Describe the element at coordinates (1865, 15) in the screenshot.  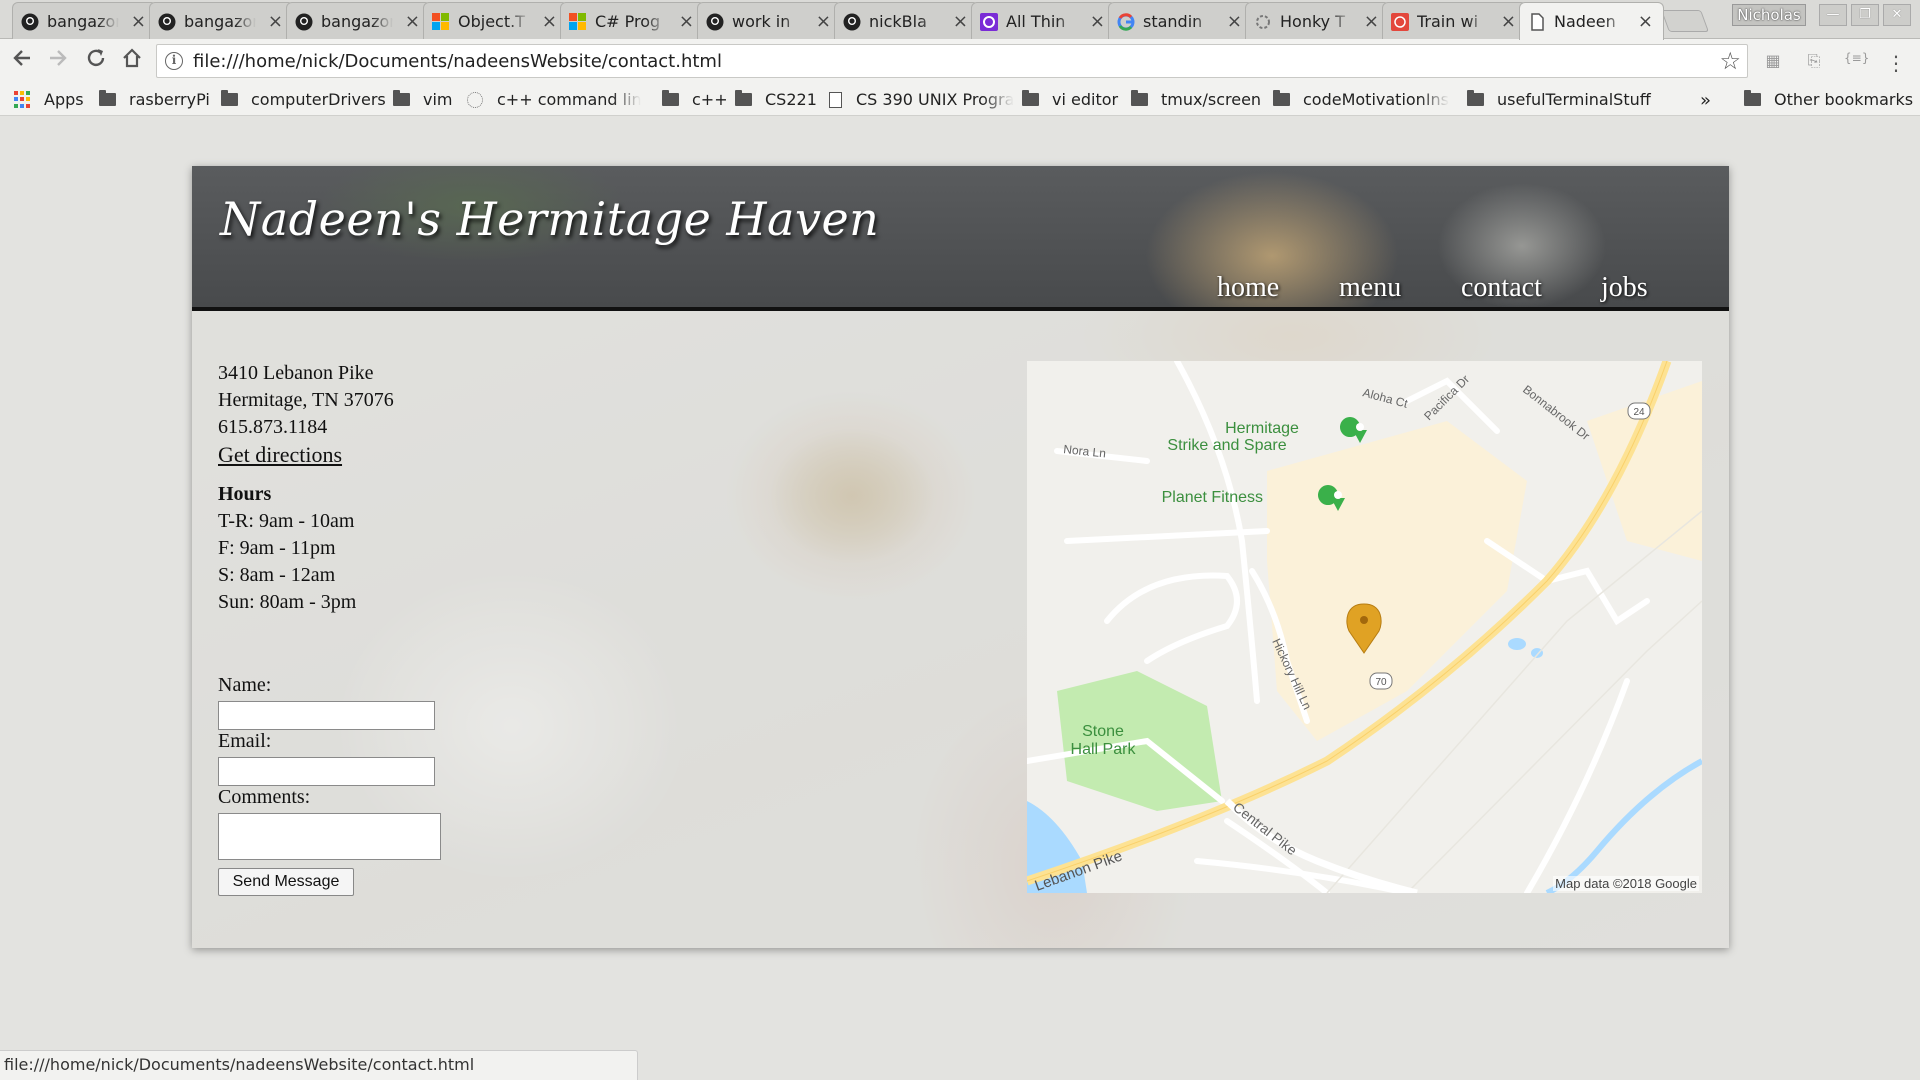
I see `restore-button: ❐` at that location.